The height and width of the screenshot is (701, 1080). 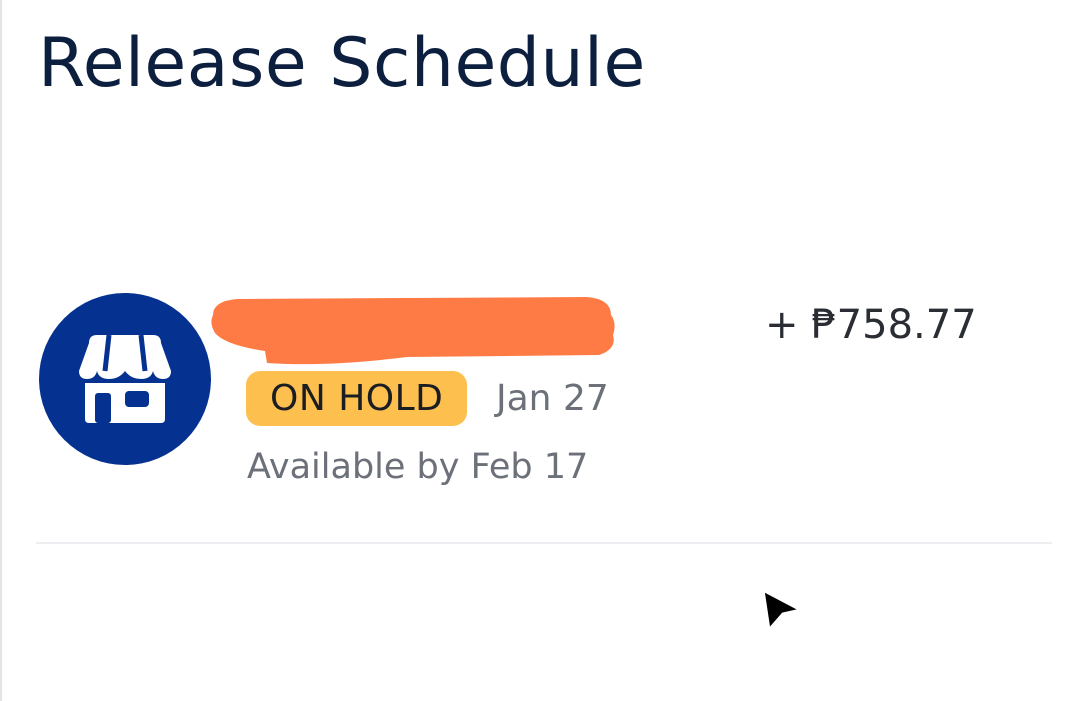 What do you see at coordinates (357, 398) in the screenshot?
I see `status-badge: ON HOLD` at bounding box center [357, 398].